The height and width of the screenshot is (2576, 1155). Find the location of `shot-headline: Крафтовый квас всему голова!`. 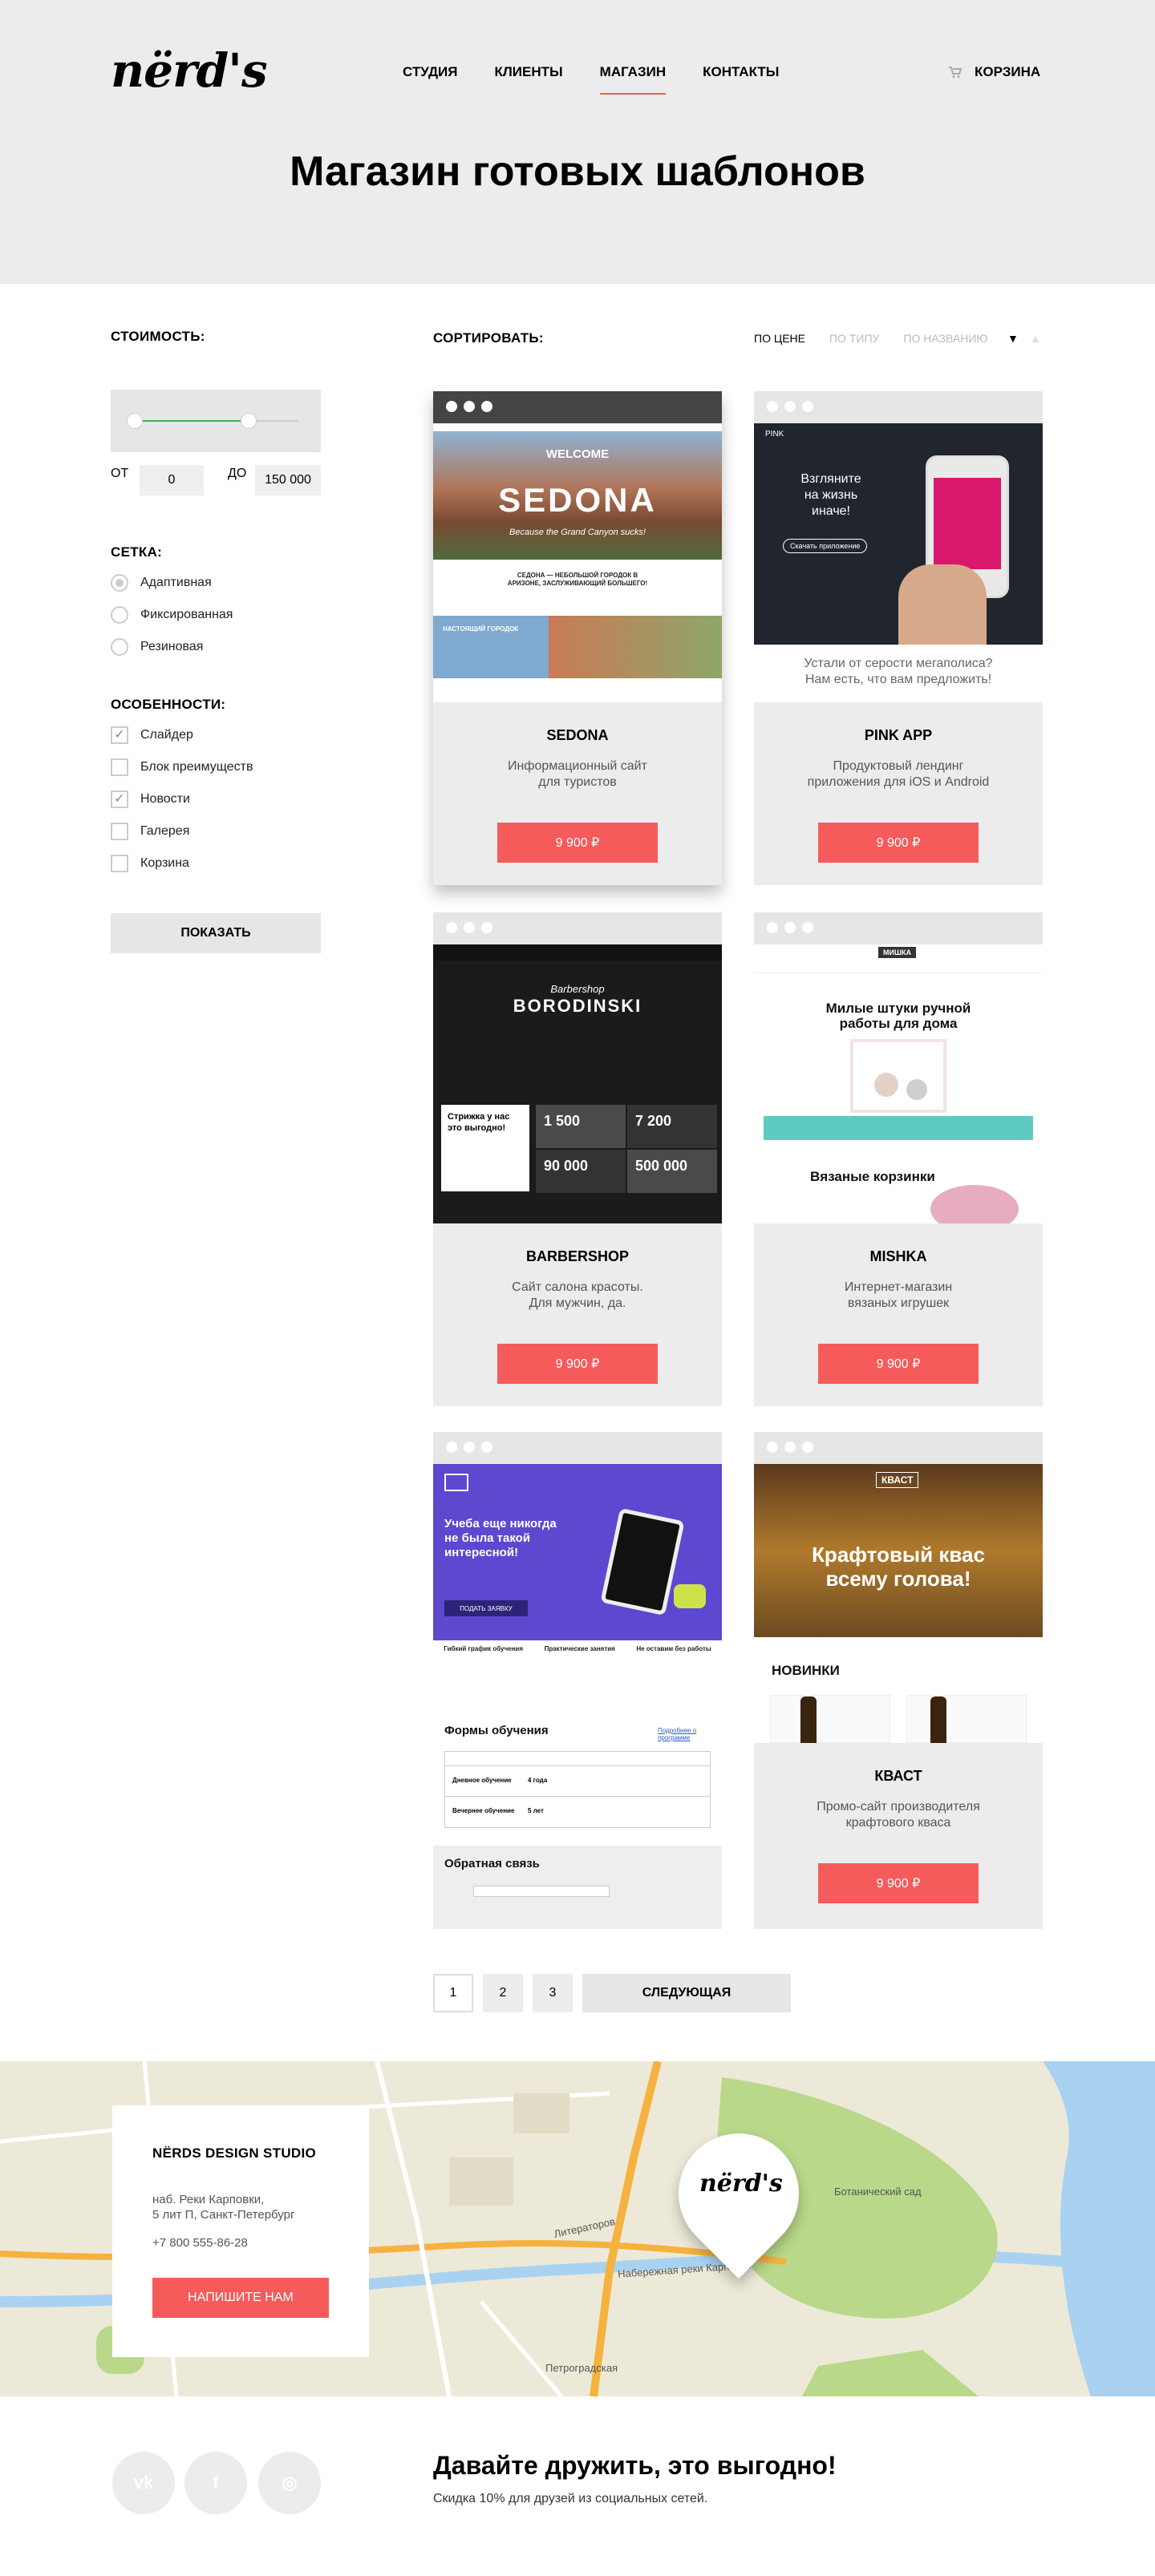

shot-headline: Крафтовый квас всему голова! is located at coordinates (898, 1567).